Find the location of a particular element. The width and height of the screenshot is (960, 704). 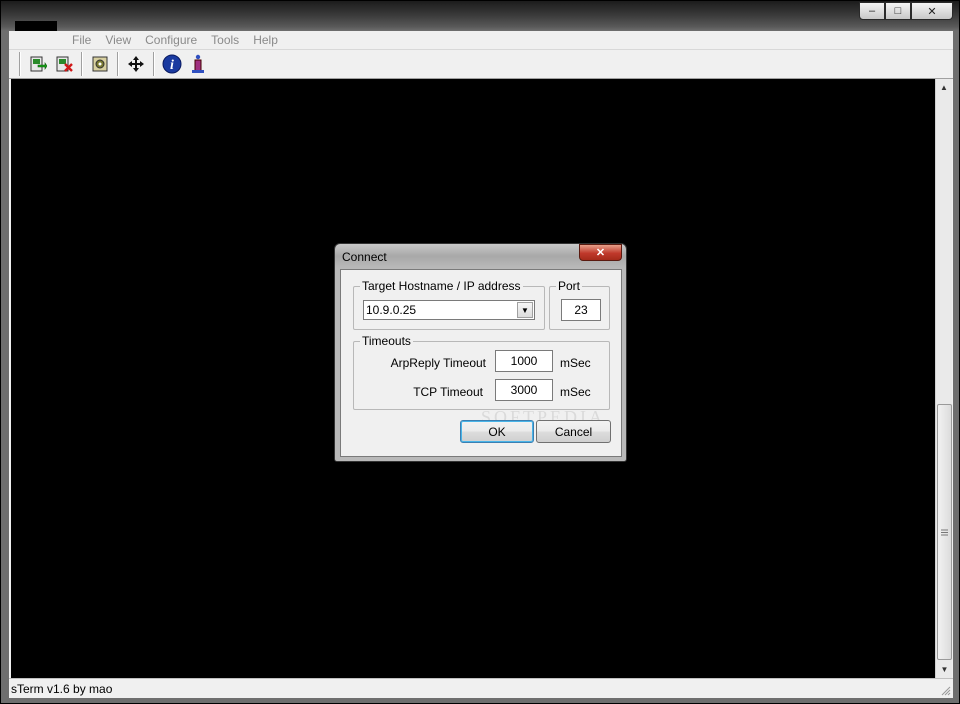

close-button: ✕ is located at coordinates (932, 11).